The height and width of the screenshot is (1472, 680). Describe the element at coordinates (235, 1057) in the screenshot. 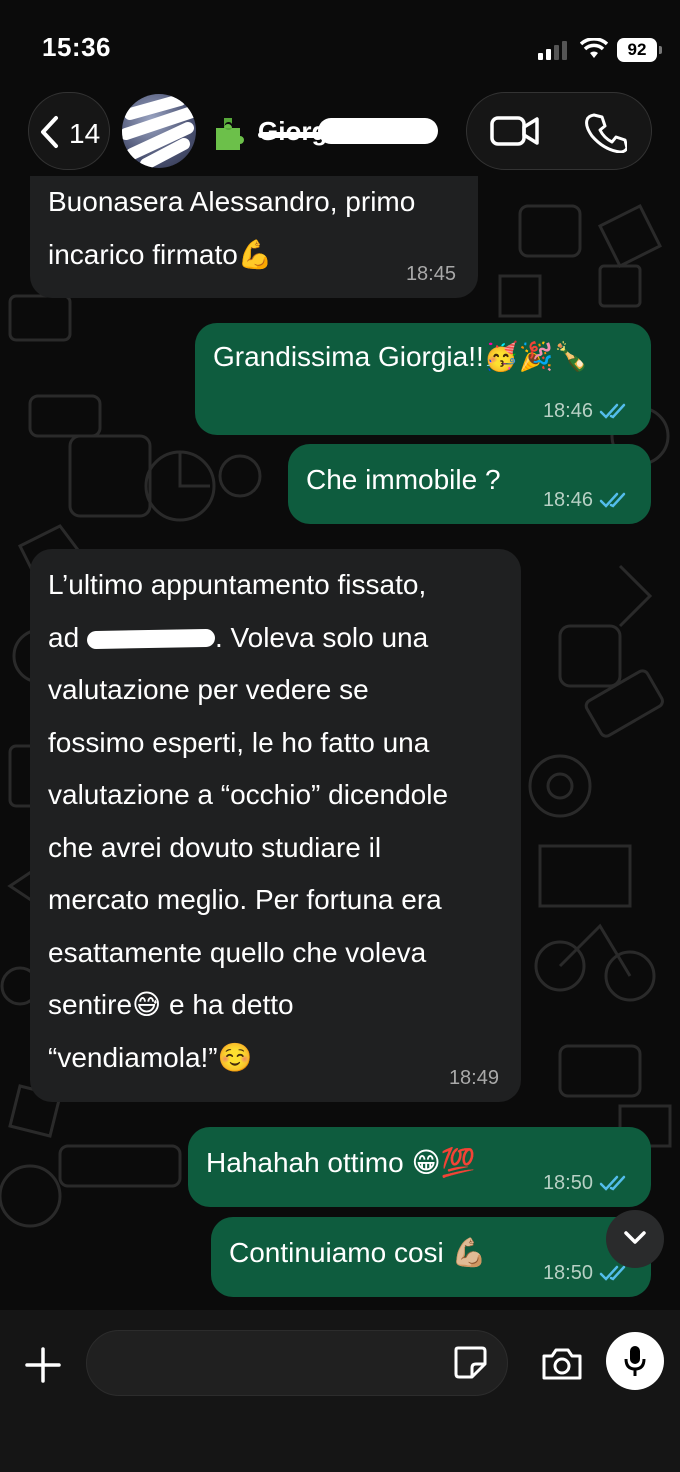

I see `emoji: ☺️` at that location.